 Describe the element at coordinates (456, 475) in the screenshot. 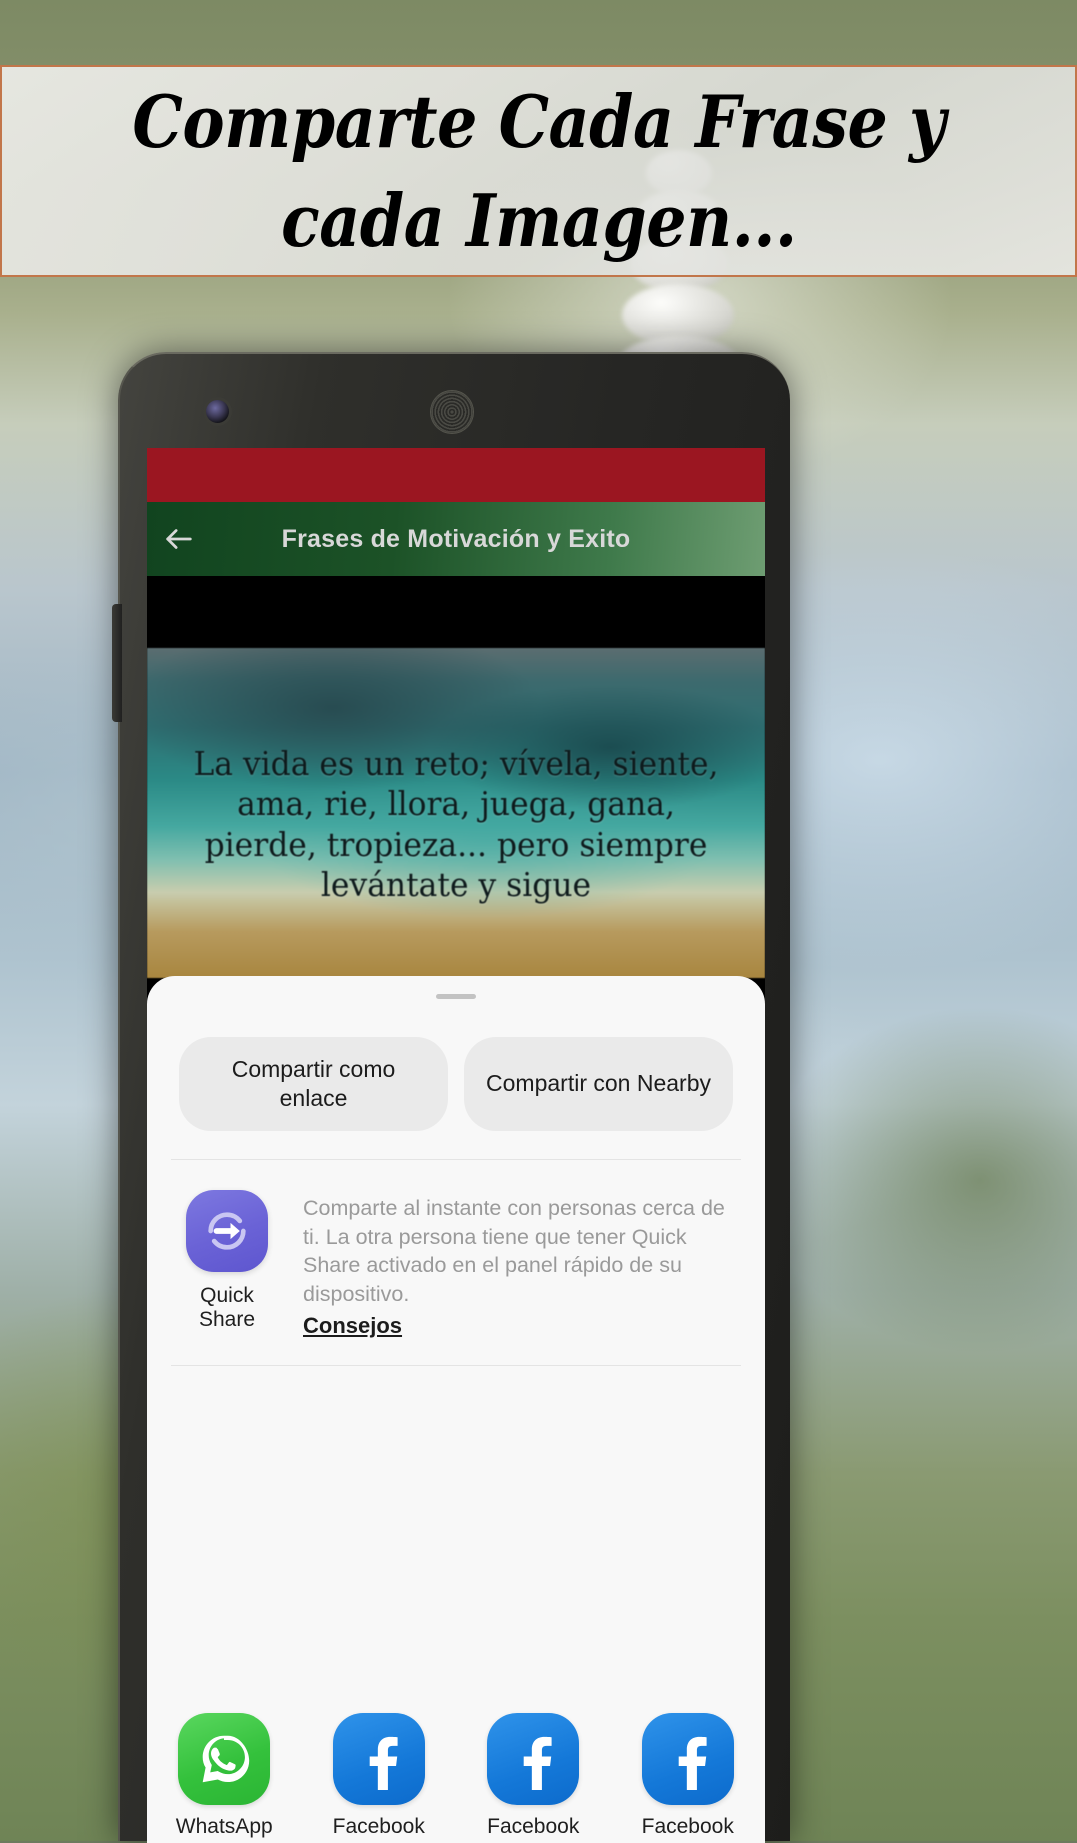

I see `status-bar` at that location.